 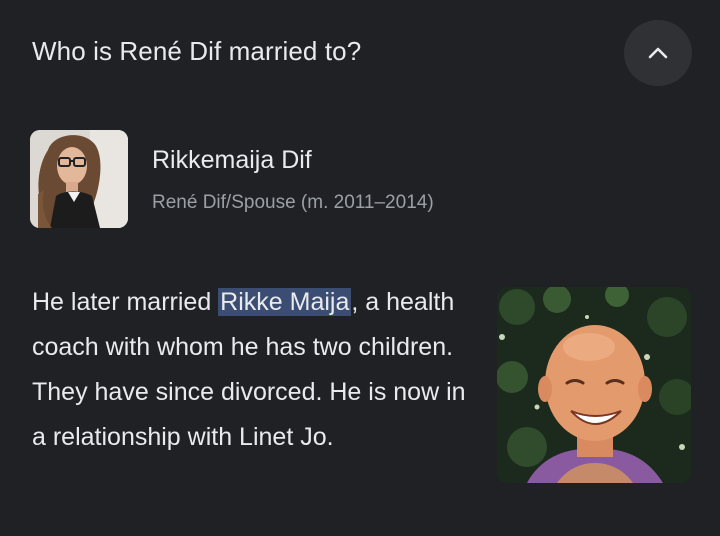 I want to click on entity-thumbnail, so click(x=79, y=179).